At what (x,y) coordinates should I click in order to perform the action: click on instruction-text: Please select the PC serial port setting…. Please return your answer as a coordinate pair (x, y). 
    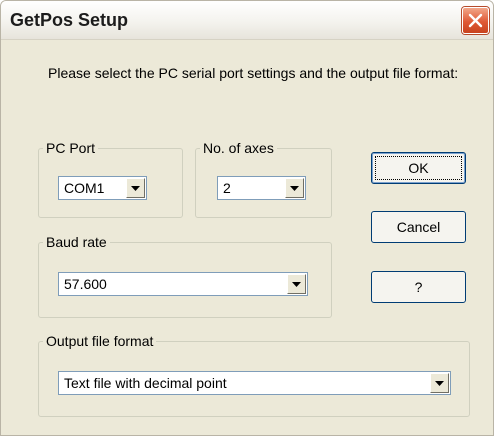
    Looking at the image, I should click on (253, 73).